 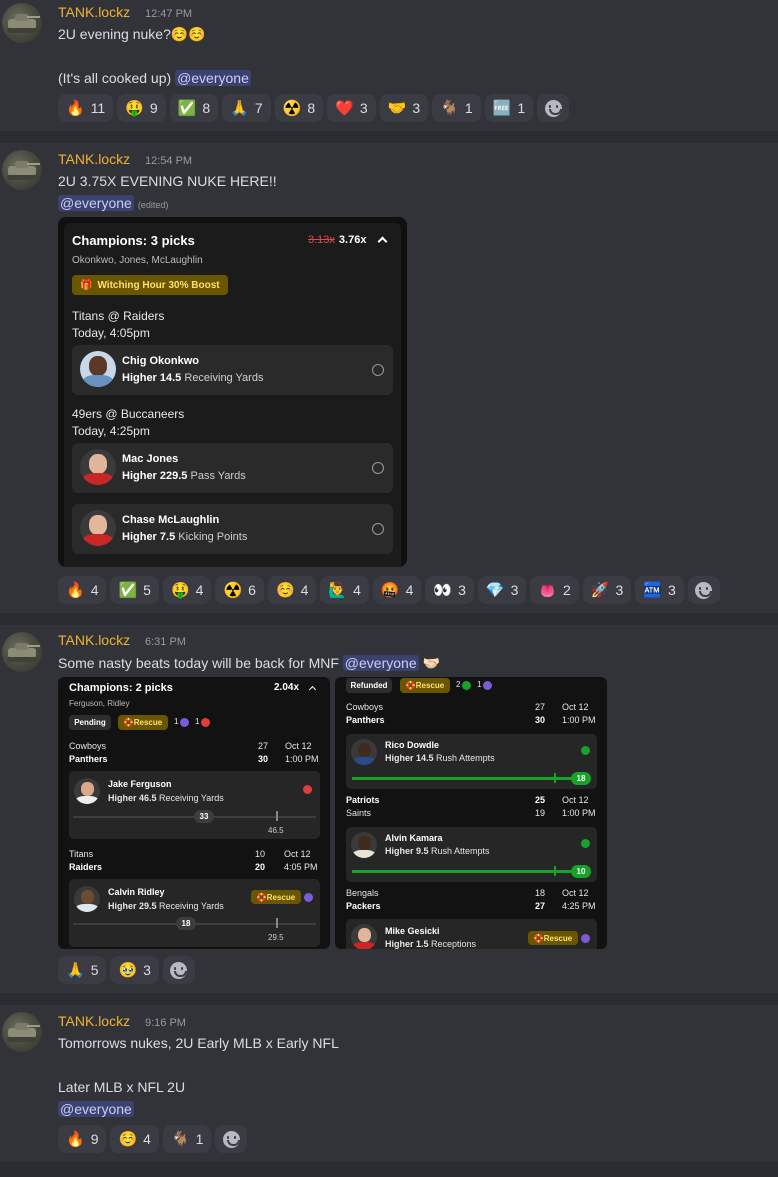 I want to click on reaction-emoji: 🤝, so click(x=397, y=108).